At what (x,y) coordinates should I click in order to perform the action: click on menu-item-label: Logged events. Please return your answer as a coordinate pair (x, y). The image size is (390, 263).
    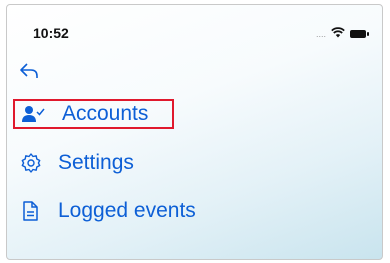
    Looking at the image, I should click on (127, 210).